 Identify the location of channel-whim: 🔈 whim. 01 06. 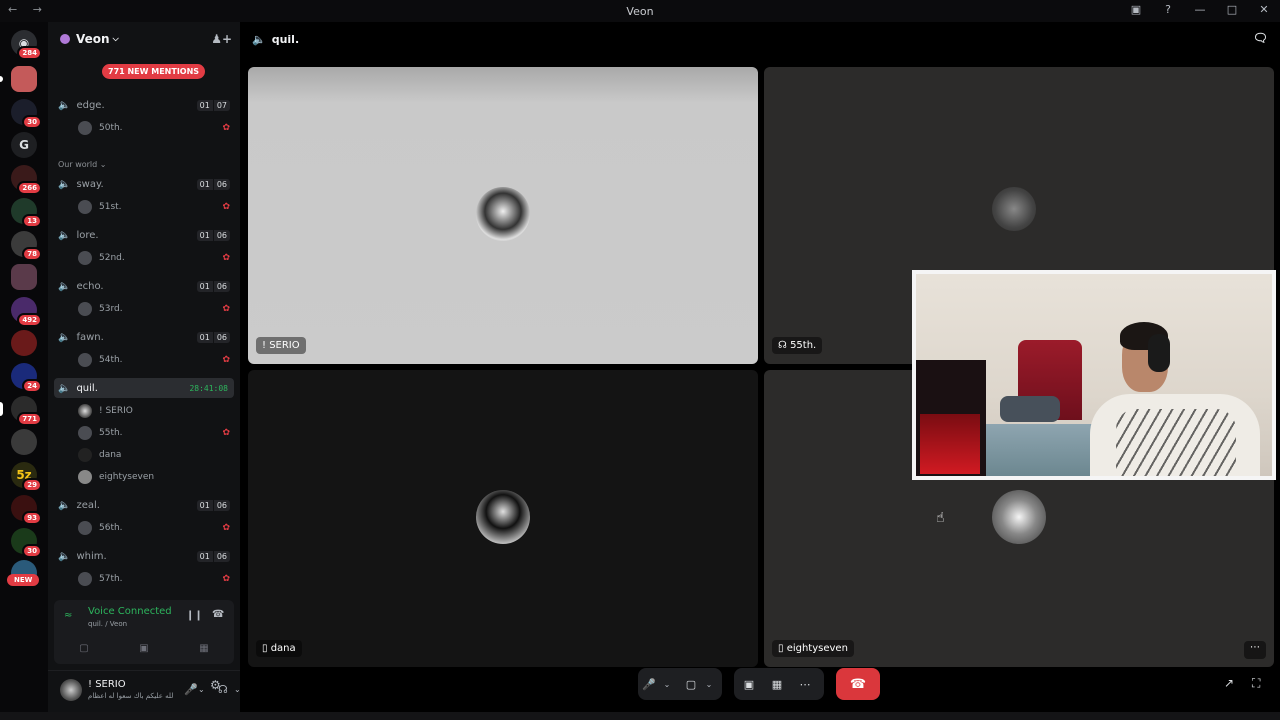
(144, 556).